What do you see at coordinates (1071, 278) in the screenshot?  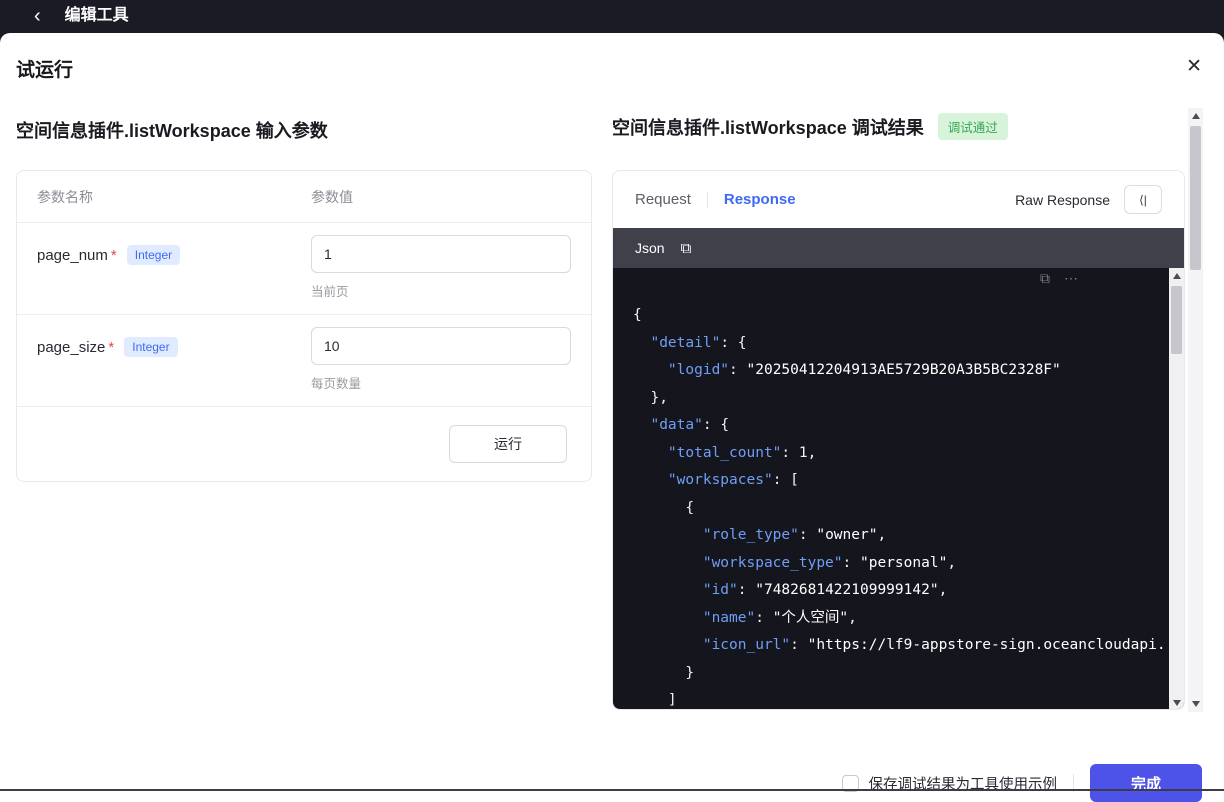 I see `ellipsis-icon: ⋯` at bounding box center [1071, 278].